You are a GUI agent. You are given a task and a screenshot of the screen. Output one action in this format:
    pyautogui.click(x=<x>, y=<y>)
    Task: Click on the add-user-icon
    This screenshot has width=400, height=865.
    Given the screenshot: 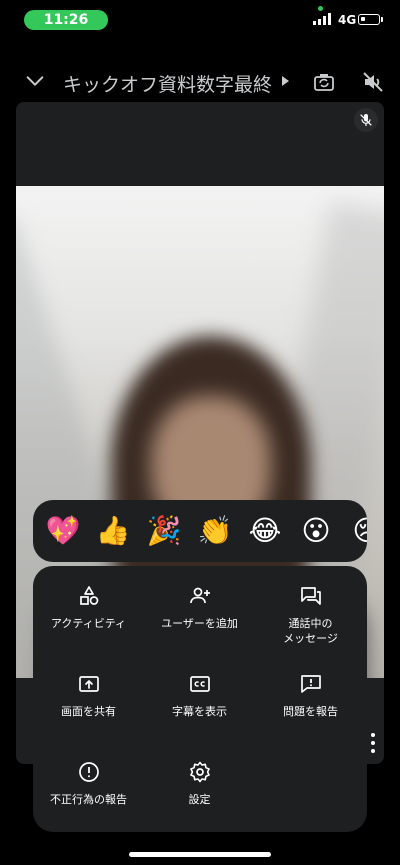 What is the action you would take?
    pyautogui.click(x=200, y=595)
    